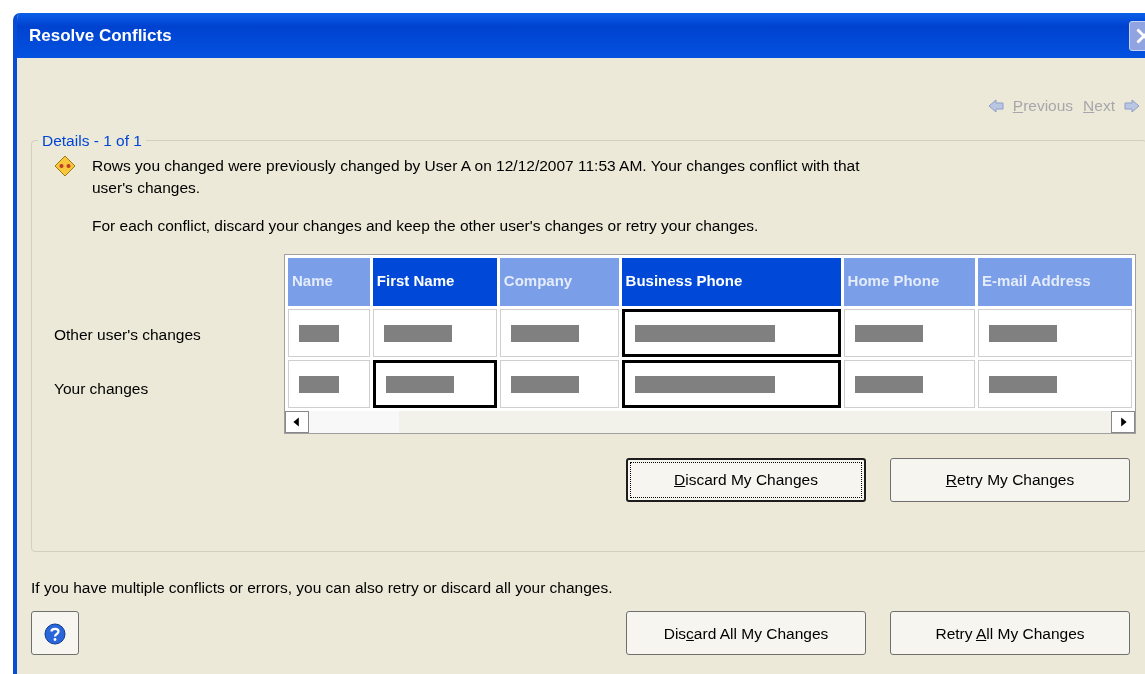 The width and height of the screenshot is (1145, 674). I want to click on action-button: Discard My Changes, so click(746, 479).